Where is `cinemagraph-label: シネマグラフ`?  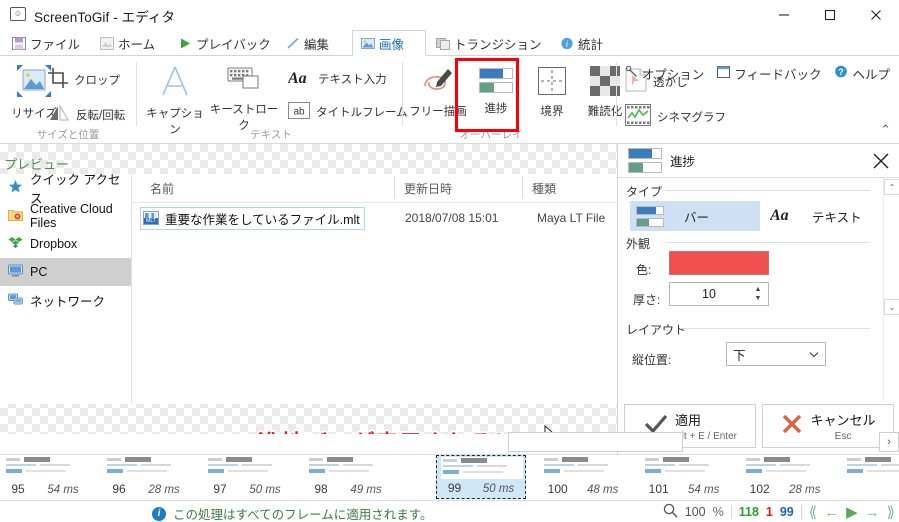 cinemagraph-label: シネマグラフ is located at coordinates (691, 117).